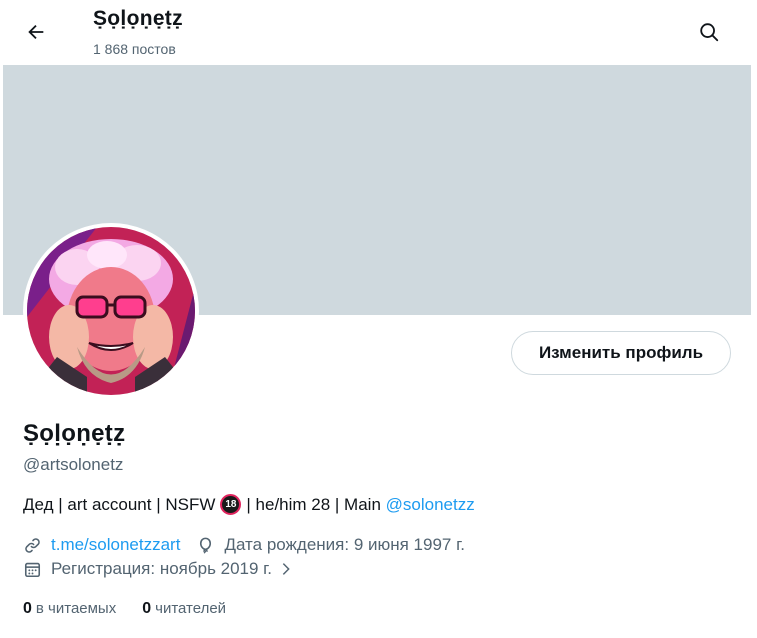  Describe the element at coordinates (74, 433) in the screenshot. I see `display-name: Ṣọḷọṇẹṭẓ` at that location.